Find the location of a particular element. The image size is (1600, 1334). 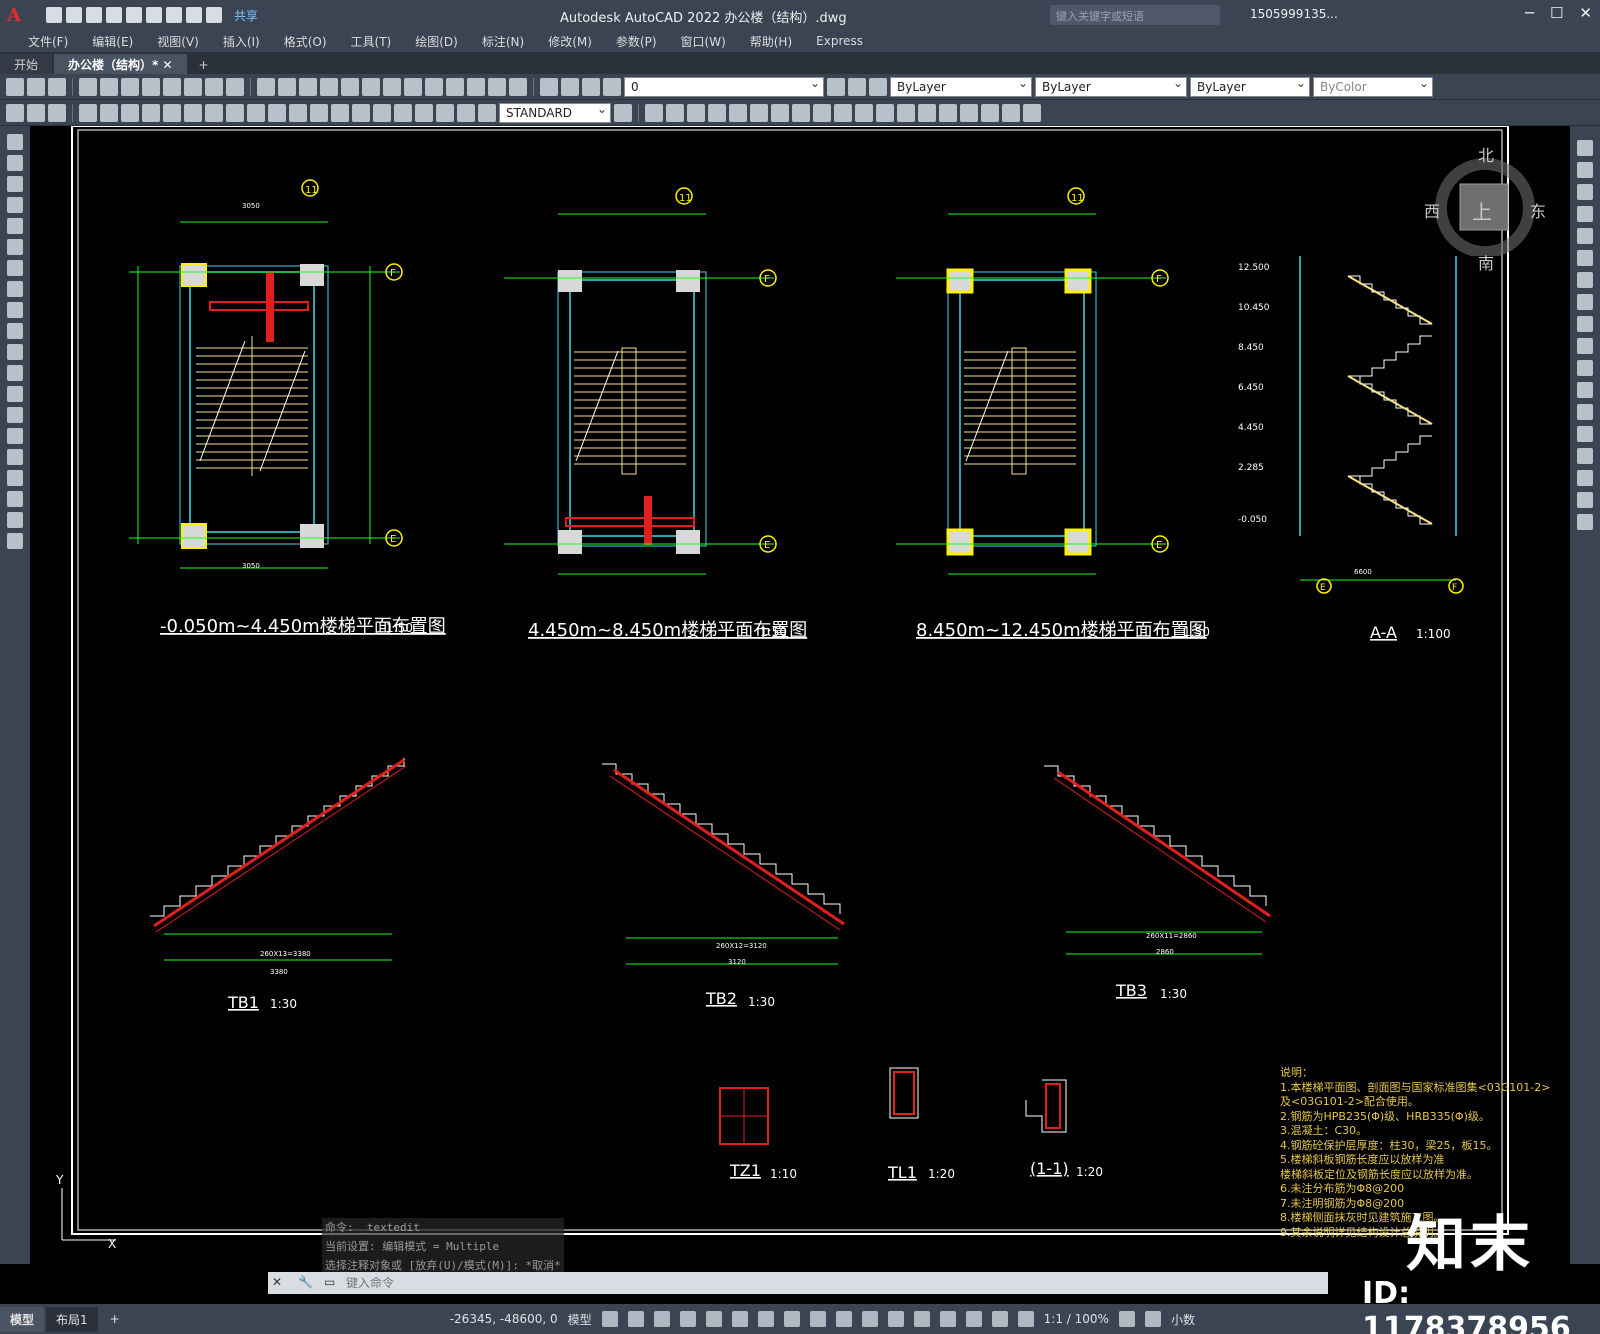

tab-drawing: 办公楼（结构）* ✕ is located at coordinates (120, 64).